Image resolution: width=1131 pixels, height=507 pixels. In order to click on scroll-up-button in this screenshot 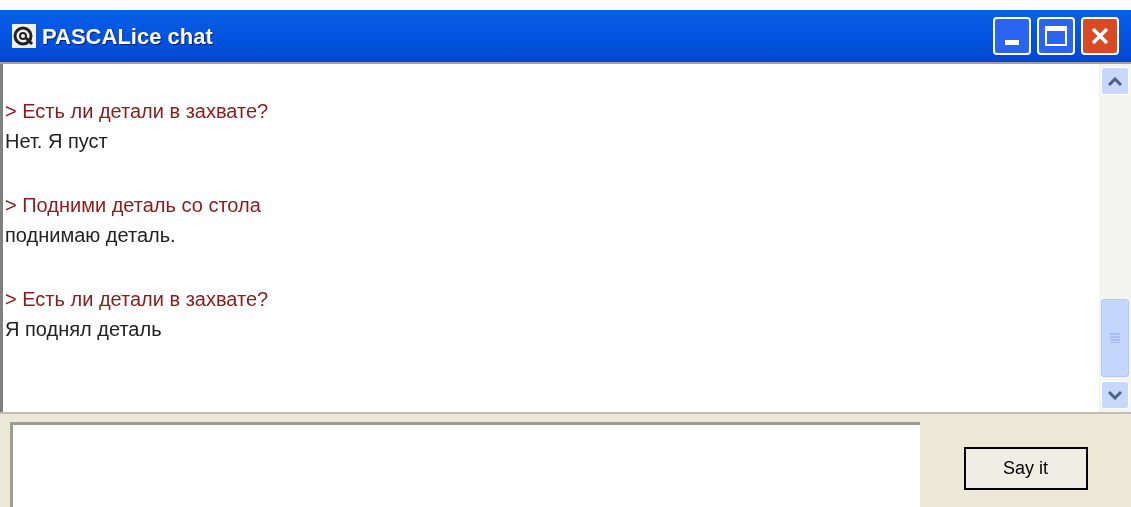, I will do `click(1115, 81)`.